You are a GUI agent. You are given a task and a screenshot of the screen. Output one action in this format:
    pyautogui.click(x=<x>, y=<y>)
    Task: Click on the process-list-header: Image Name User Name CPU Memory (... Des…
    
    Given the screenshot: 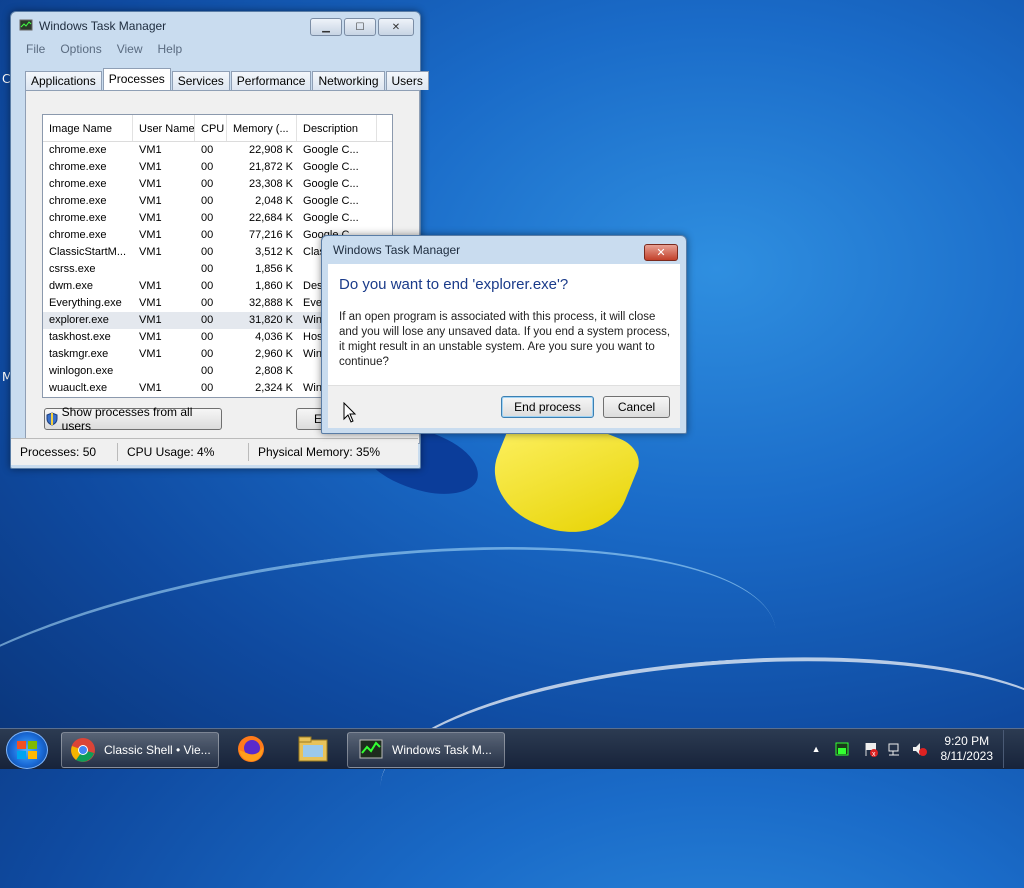 What is the action you would take?
    pyautogui.click(x=217, y=128)
    